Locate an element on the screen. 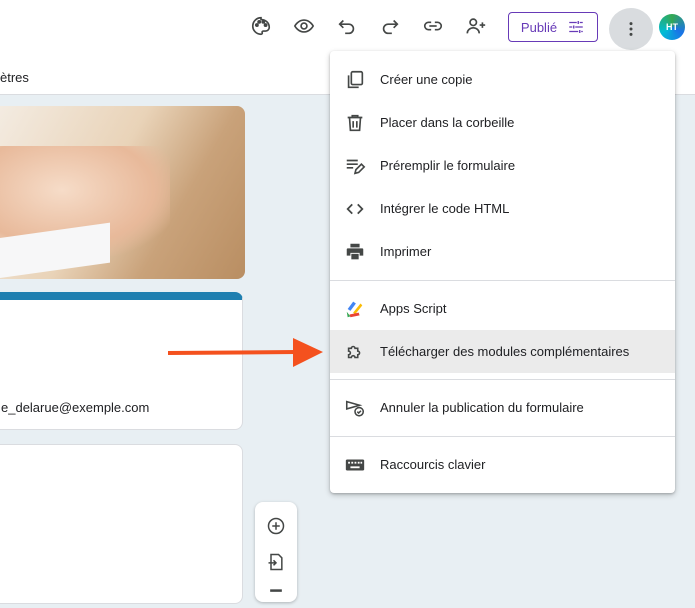 The image size is (695, 608). menu-item-label: Préremplir le formulaire is located at coordinates (448, 165).